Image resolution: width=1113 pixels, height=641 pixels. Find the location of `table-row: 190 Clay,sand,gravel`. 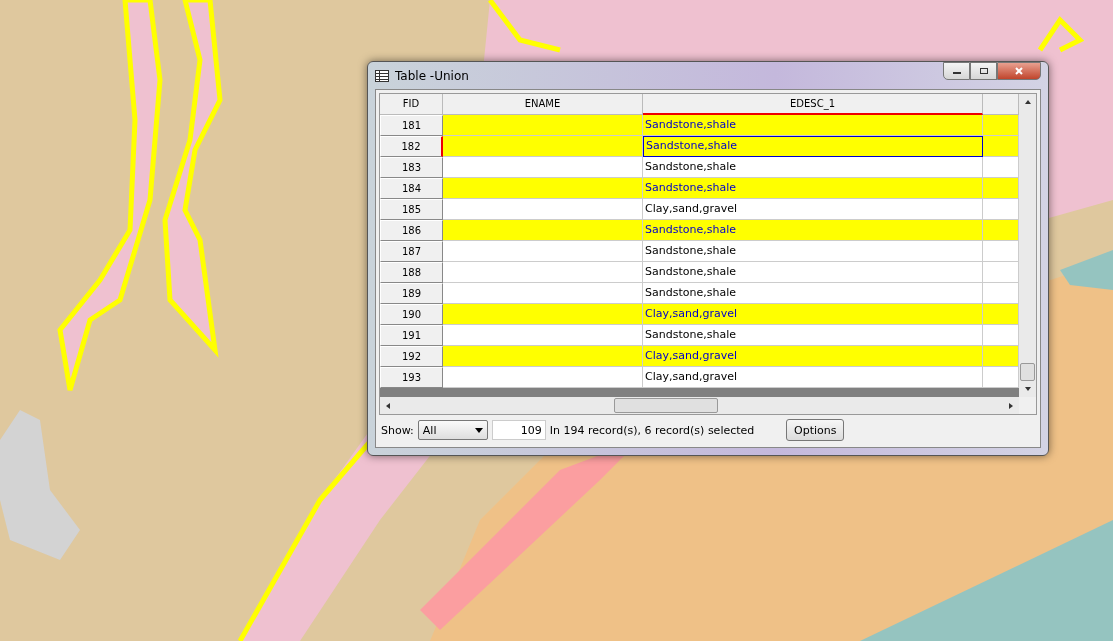

table-row: 190 Clay,sand,gravel is located at coordinates (699, 314).